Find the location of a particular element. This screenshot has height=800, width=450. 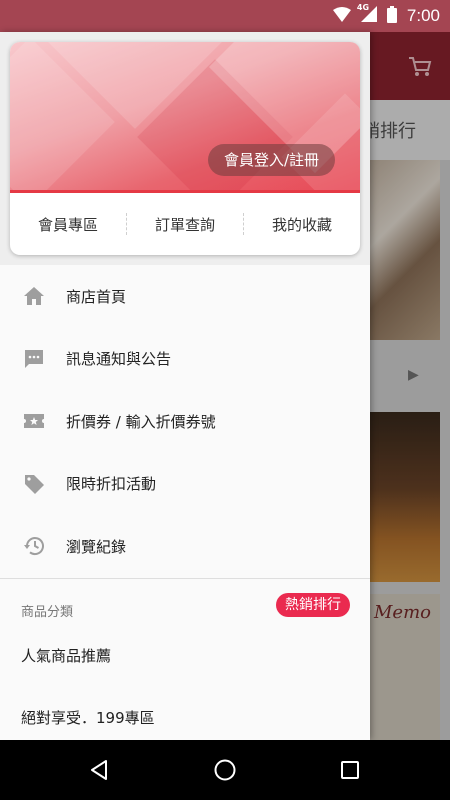

menu-item-notifications: 訊息通知與公告 is located at coordinates (185, 359).